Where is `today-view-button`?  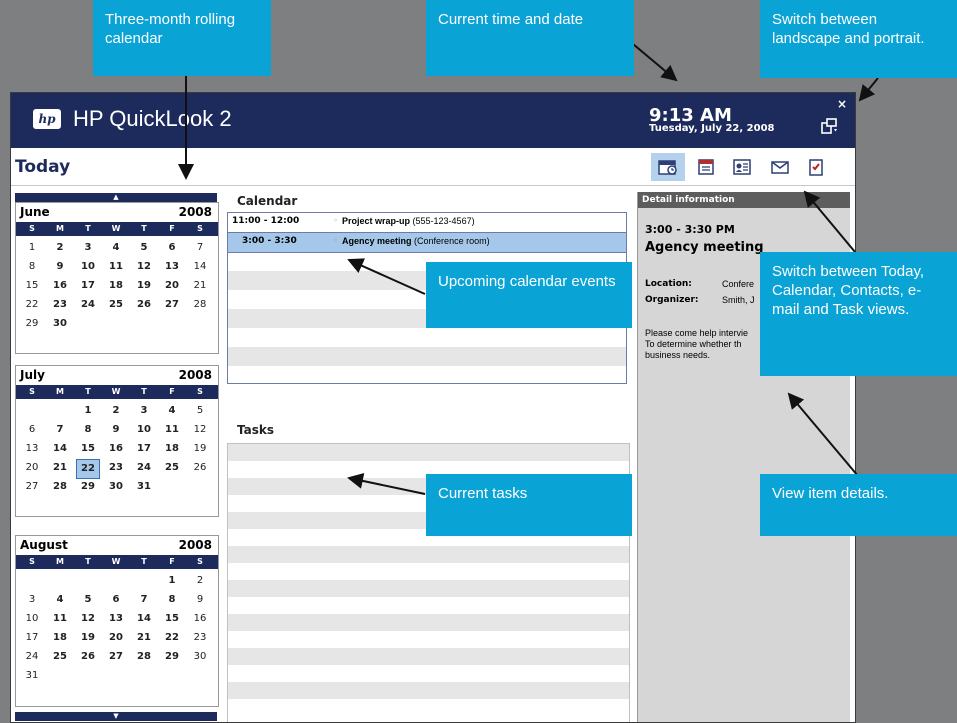
today-view-button is located at coordinates (668, 167).